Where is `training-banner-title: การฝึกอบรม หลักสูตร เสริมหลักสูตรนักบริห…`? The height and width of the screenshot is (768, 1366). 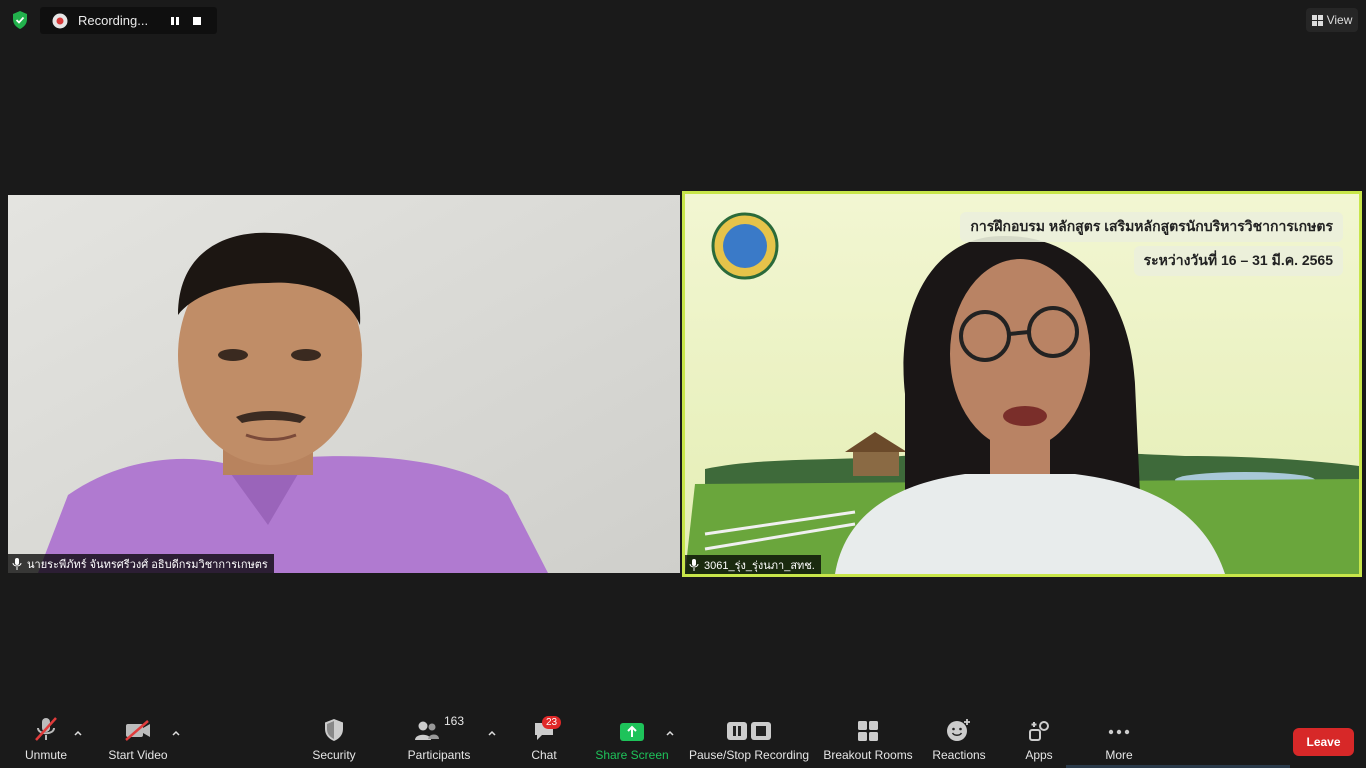
training-banner-title: การฝึกอบรม หลักสูตร เสริมหลักสูตรนักบริห… is located at coordinates (1151, 227).